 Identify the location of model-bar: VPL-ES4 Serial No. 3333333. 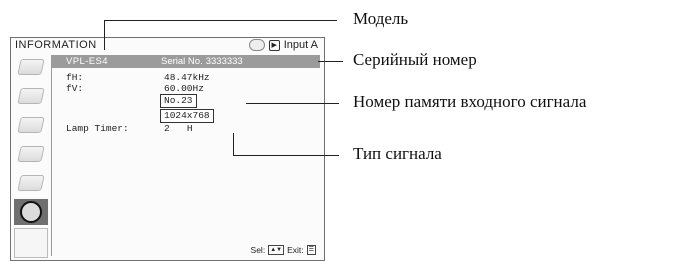
(186, 62).